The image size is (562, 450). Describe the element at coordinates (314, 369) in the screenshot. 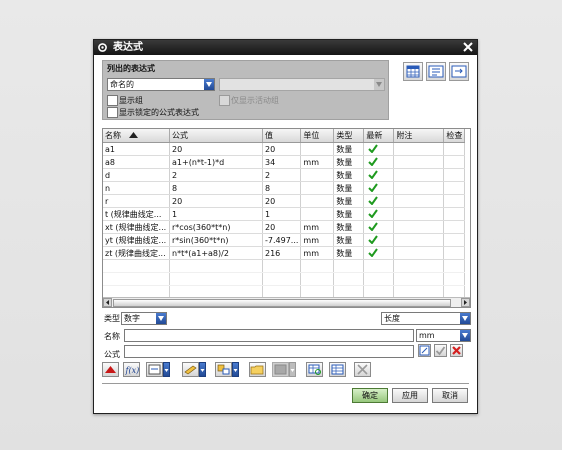

I see `refresh-table-button` at that location.